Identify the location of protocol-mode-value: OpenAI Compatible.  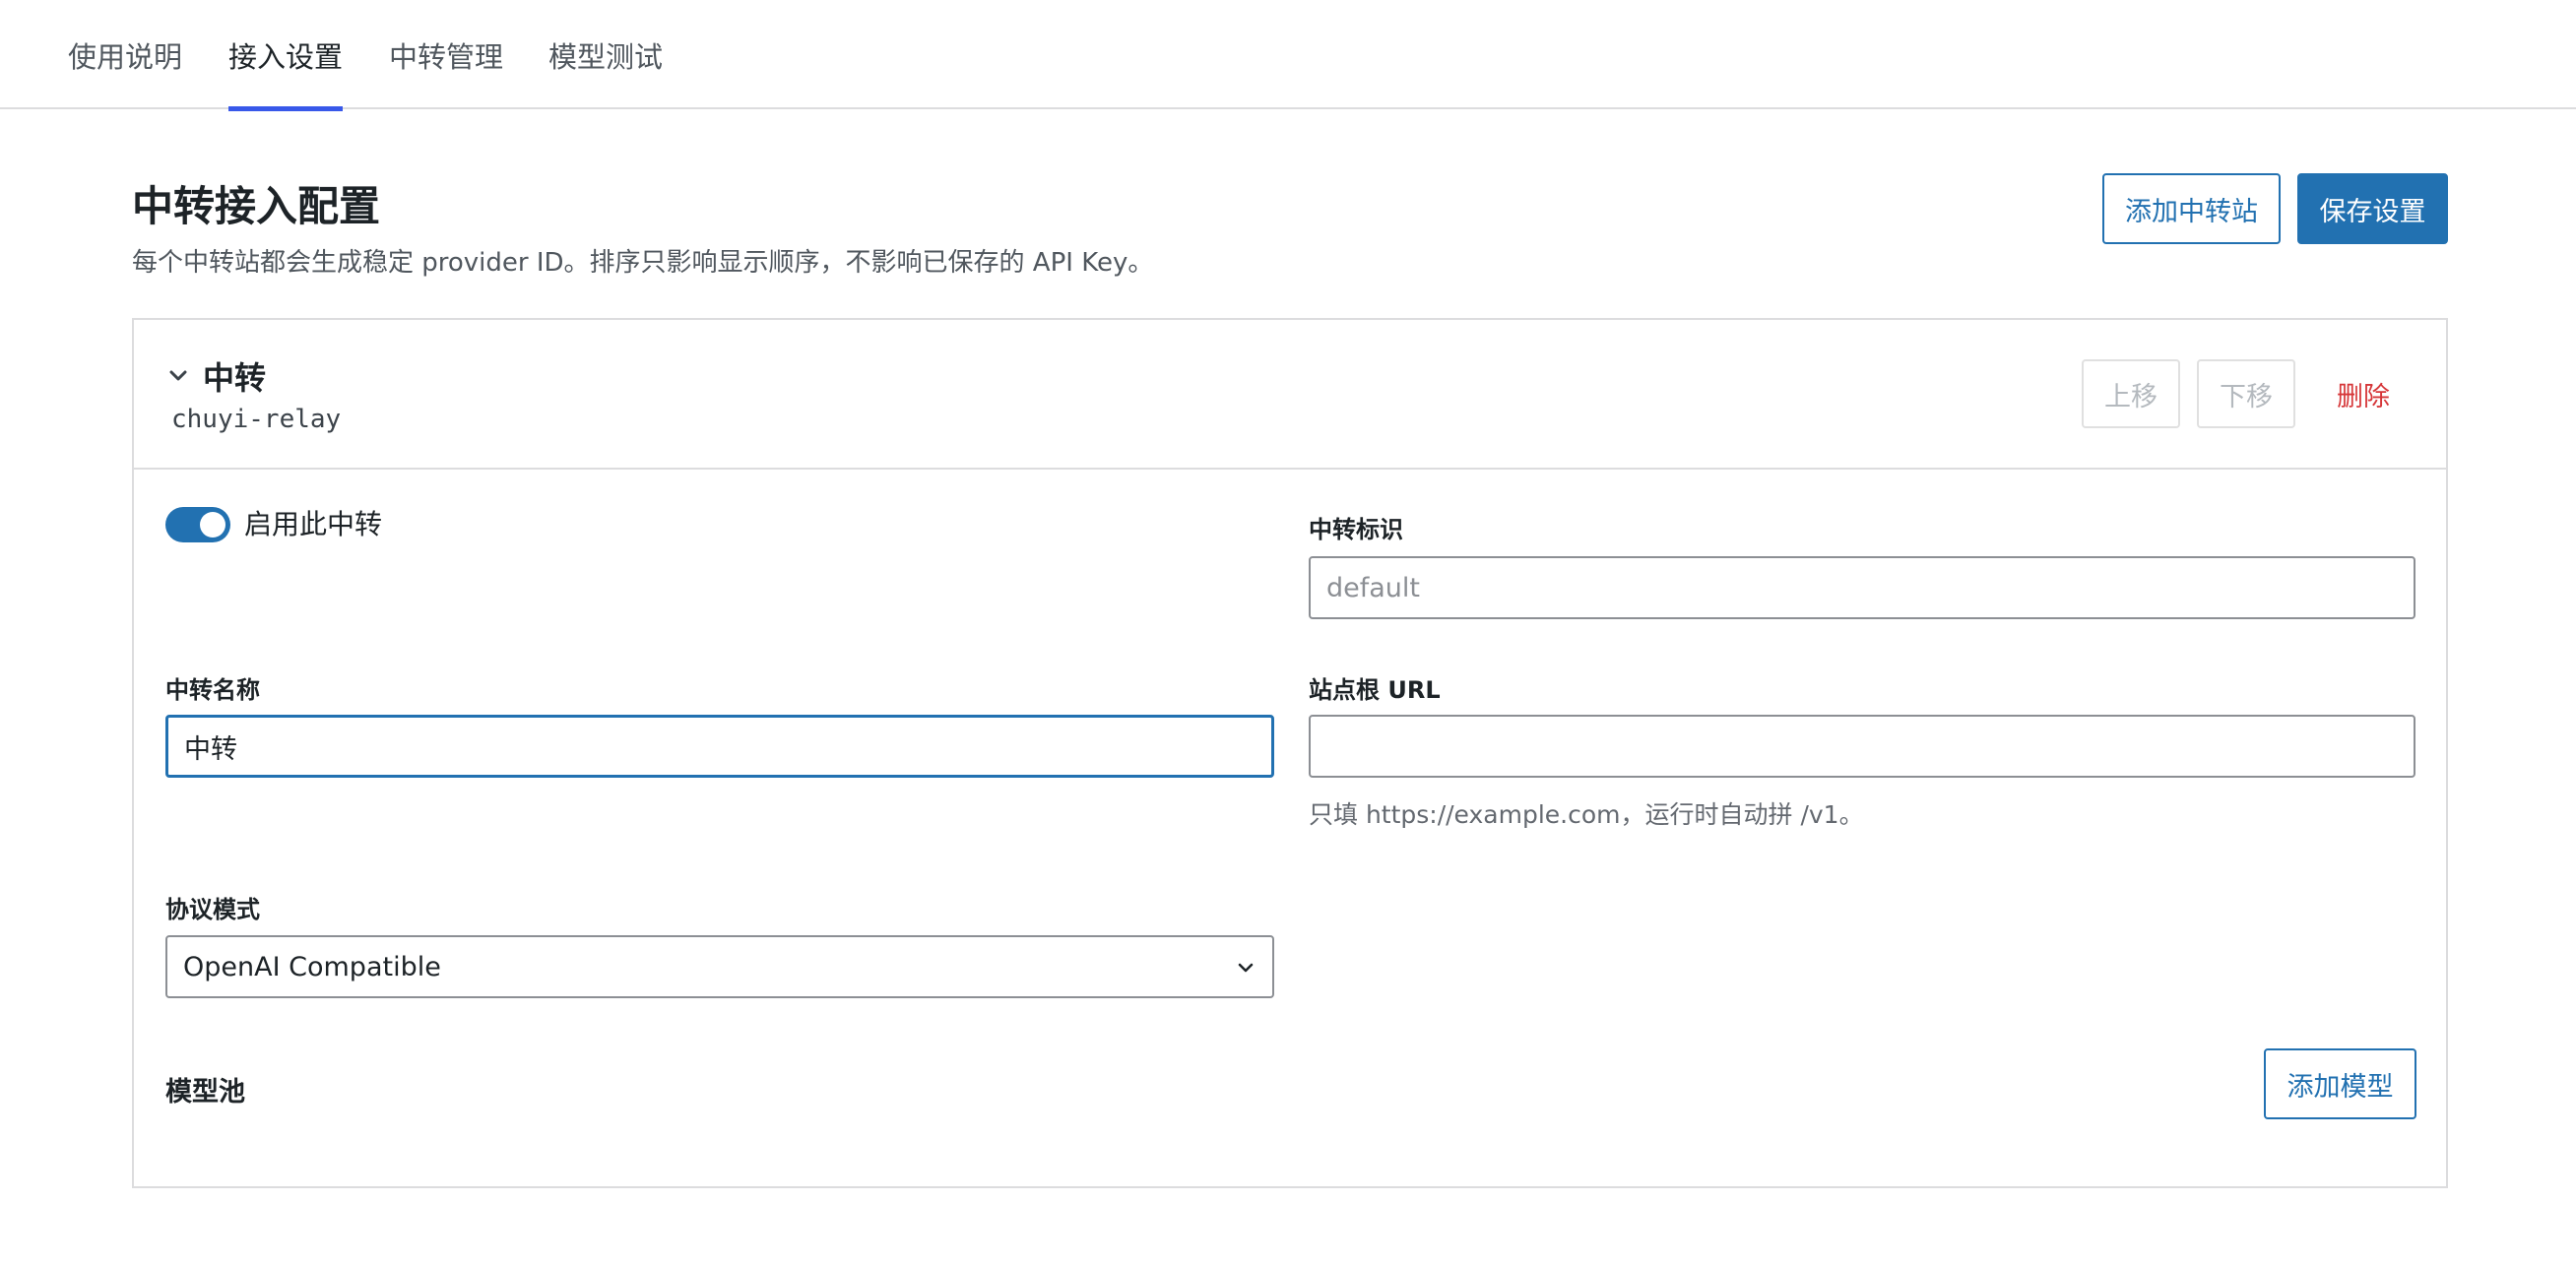
(312, 966).